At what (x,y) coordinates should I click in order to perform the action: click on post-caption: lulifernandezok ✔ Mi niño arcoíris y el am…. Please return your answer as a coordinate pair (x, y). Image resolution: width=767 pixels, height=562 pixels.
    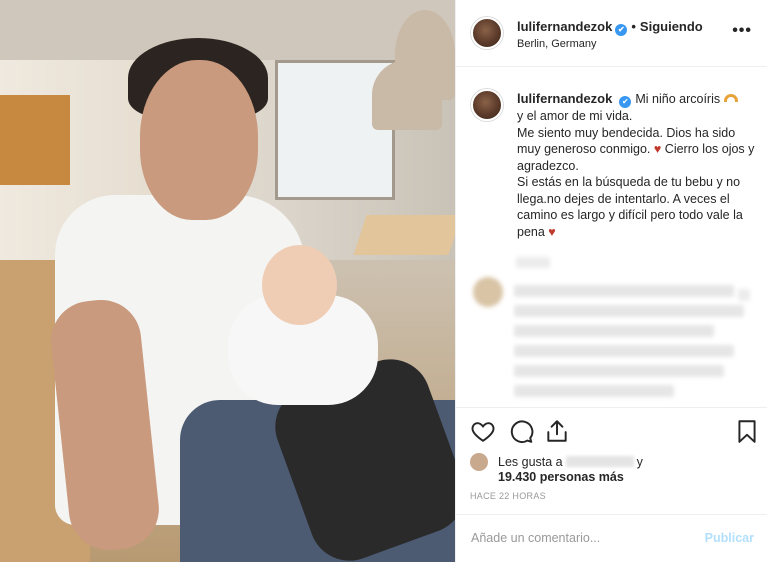
    Looking at the image, I should click on (637, 165).